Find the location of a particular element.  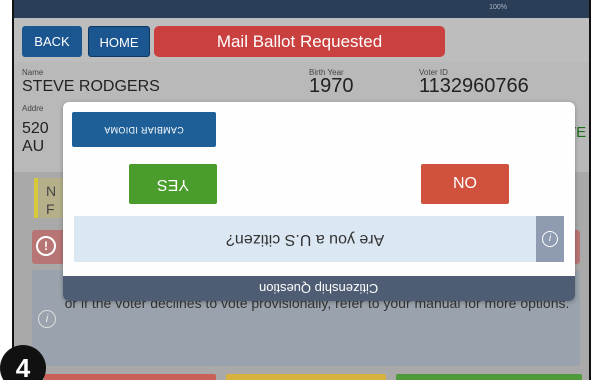

citizenship-question-row: Are you a U.S citizen? i is located at coordinates (319, 239).